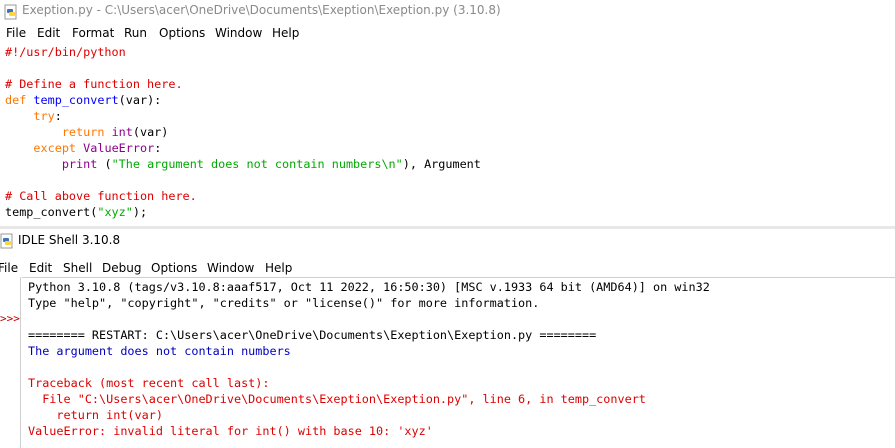 This screenshot has height=448, width=895. I want to click on shell-menu-window: Window, so click(230, 268).